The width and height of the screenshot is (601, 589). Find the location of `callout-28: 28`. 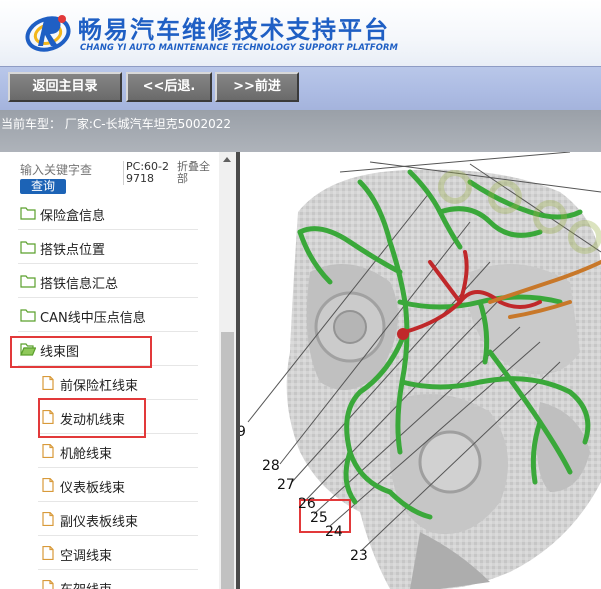

callout-28: 28 is located at coordinates (271, 466).